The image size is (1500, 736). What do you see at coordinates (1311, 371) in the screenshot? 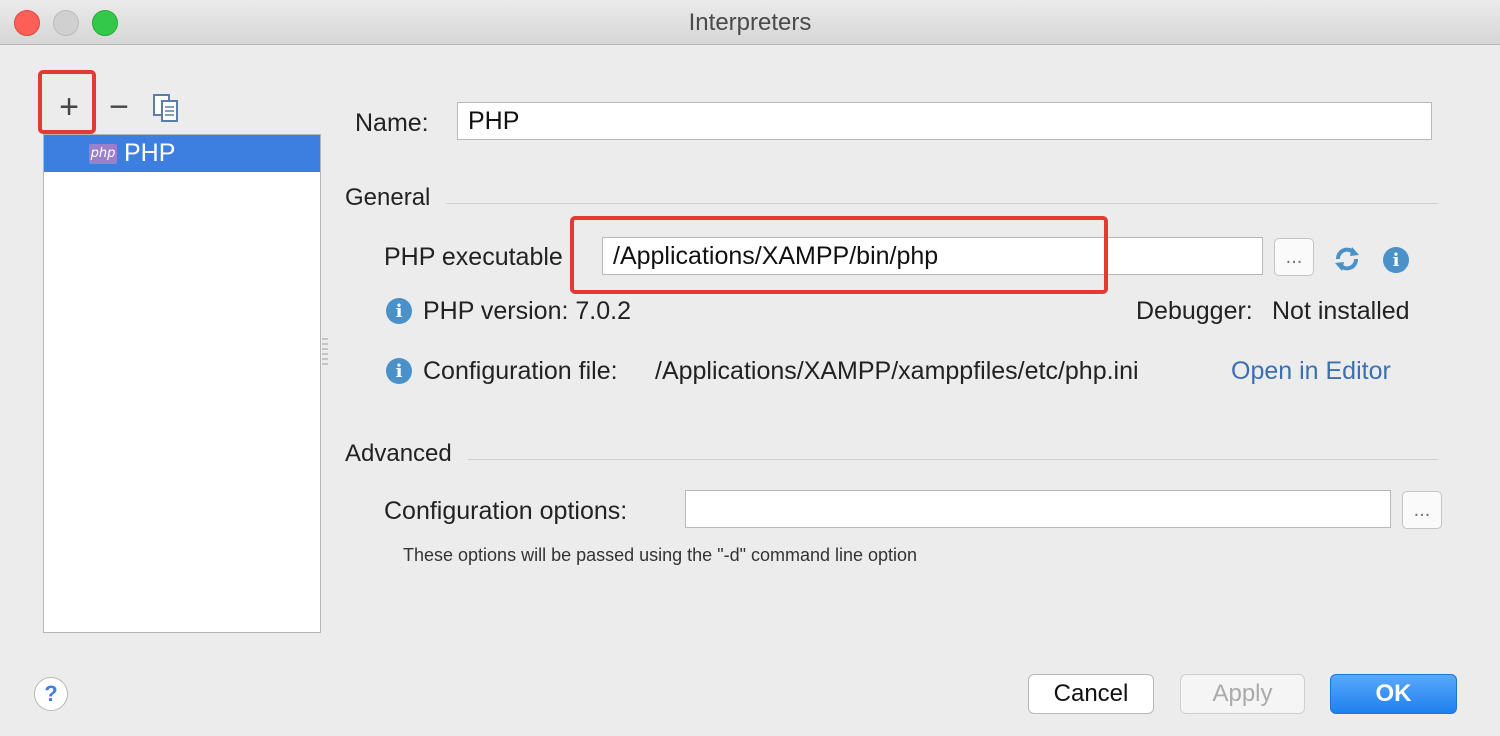
I see `open-in-editor-link: Open in Editor` at bounding box center [1311, 371].